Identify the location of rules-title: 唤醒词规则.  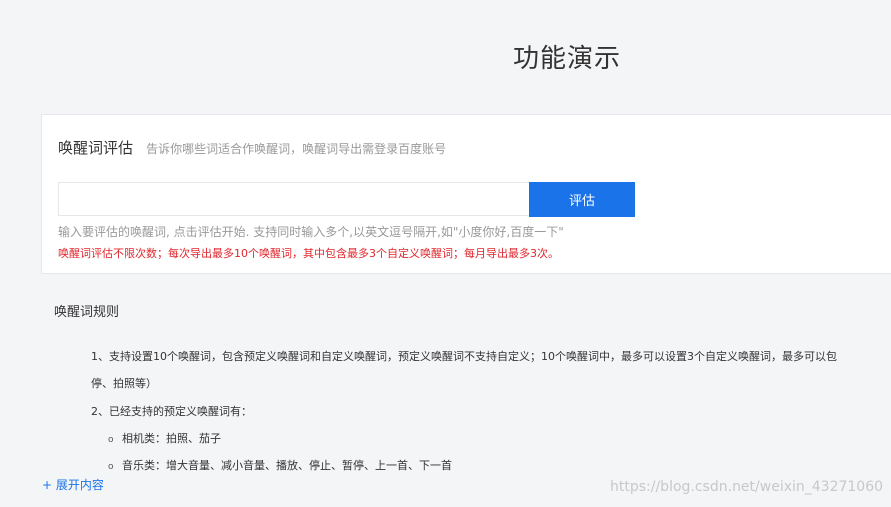
(87, 312).